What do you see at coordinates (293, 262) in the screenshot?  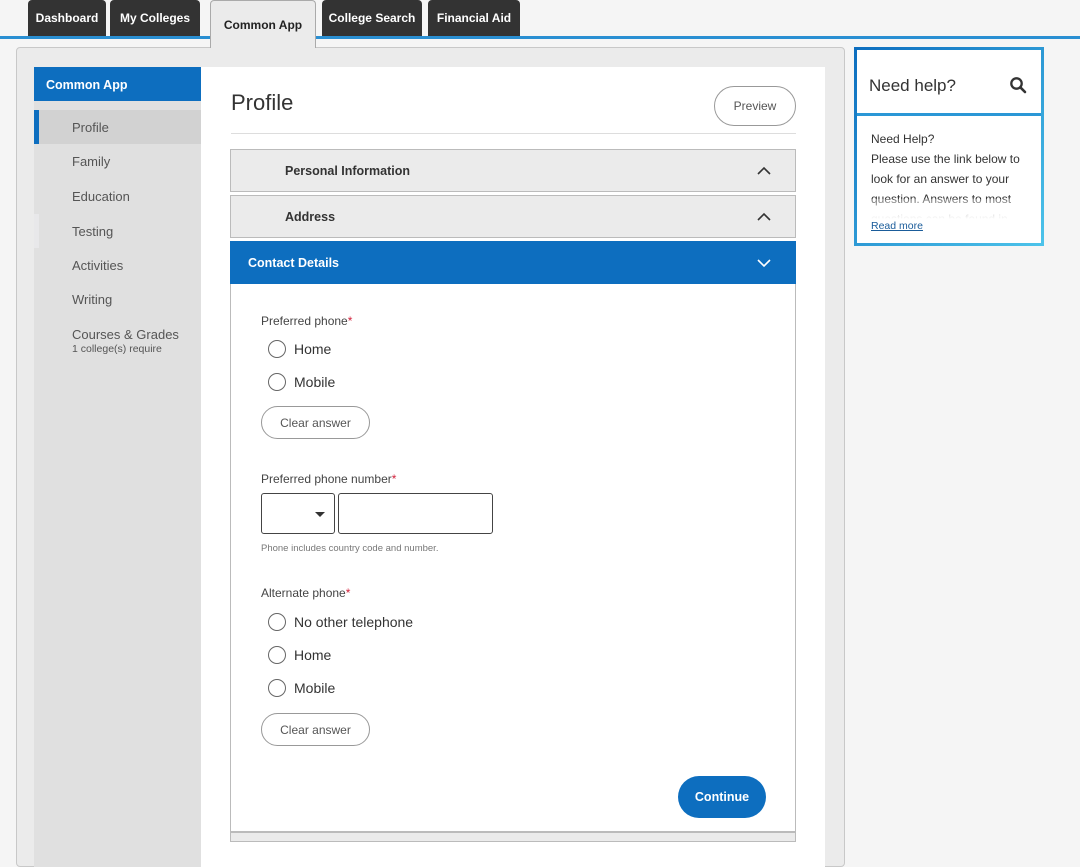 I see `section-label: Contact Details` at bounding box center [293, 262].